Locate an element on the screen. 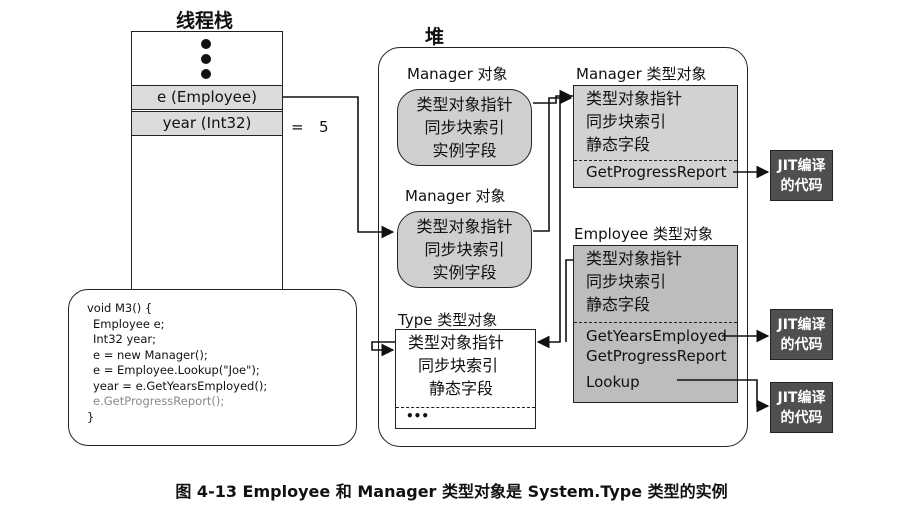 The height and width of the screenshot is (530, 903). manager-object-1: 类型对象指针 同步块索引 实例字段 is located at coordinates (464, 127).